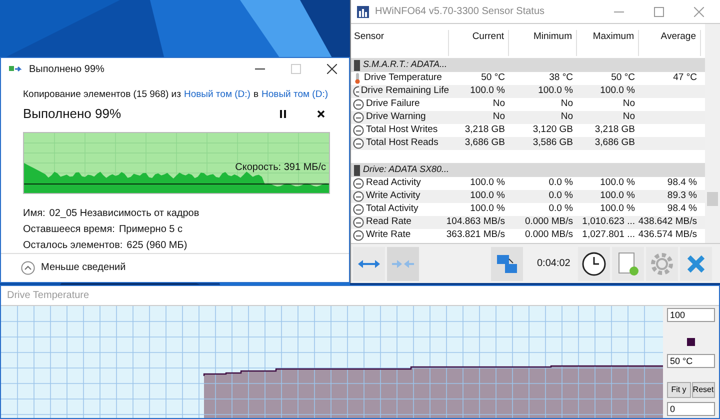 The width and height of the screenshot is (720, 419). What do you see at coordinates (628, 264) in the screenshot?
I see `document-add-icon` at bounding box center [628, 264].